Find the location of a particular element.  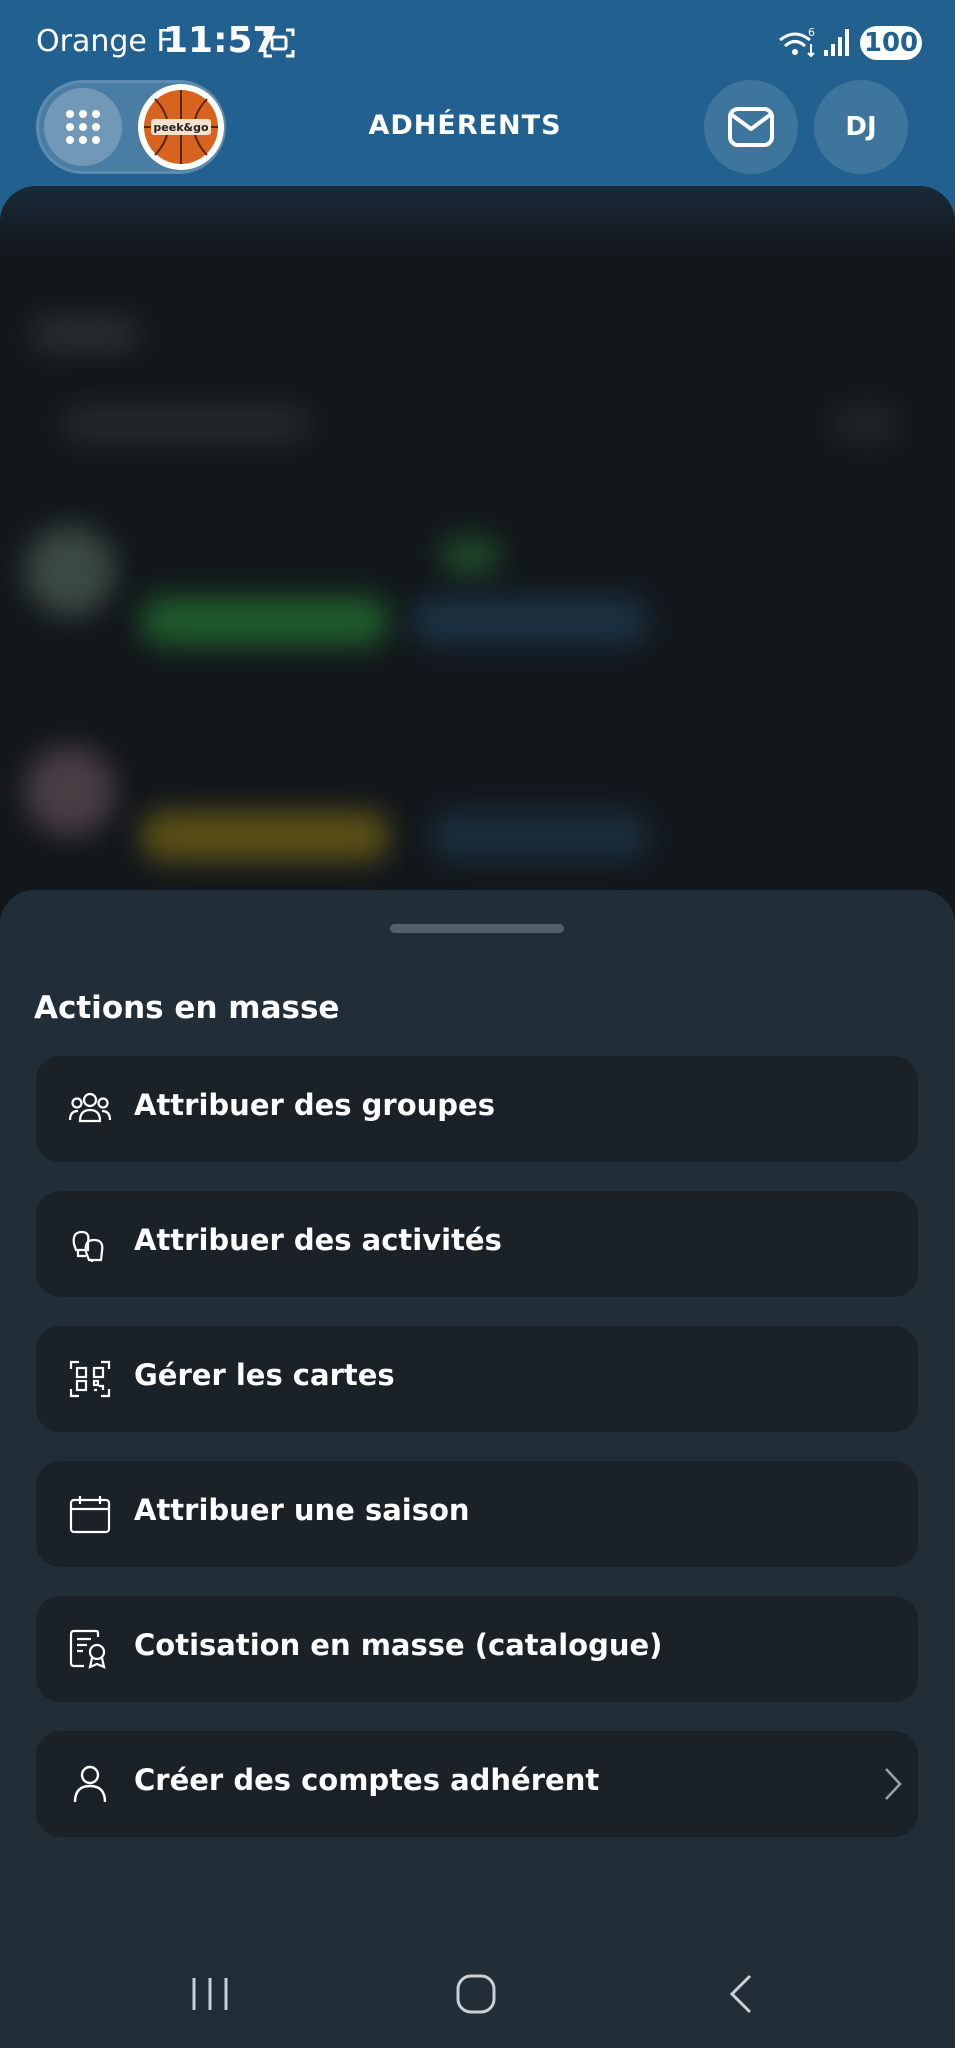

qr-code-icon is located at coordinates (90, 1379).